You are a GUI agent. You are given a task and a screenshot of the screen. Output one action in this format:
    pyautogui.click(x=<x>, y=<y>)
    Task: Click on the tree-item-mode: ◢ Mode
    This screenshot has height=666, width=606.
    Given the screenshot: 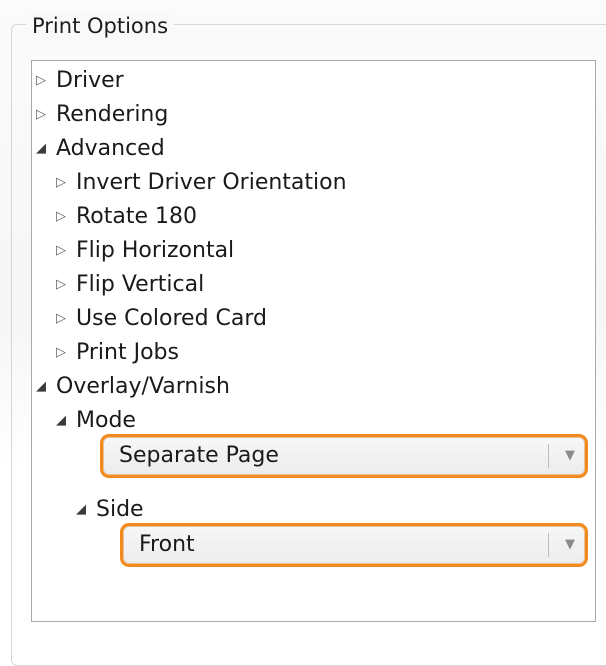 What is the action you would take?
    pyautogui.click(x=96, y=421)
    